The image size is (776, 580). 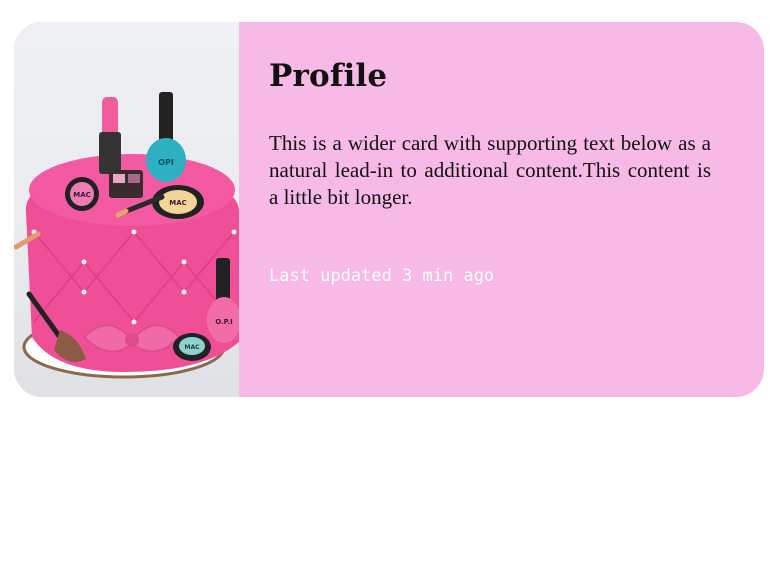 I want to click on mac-label-left: MAC, so click(x=82, y=195).